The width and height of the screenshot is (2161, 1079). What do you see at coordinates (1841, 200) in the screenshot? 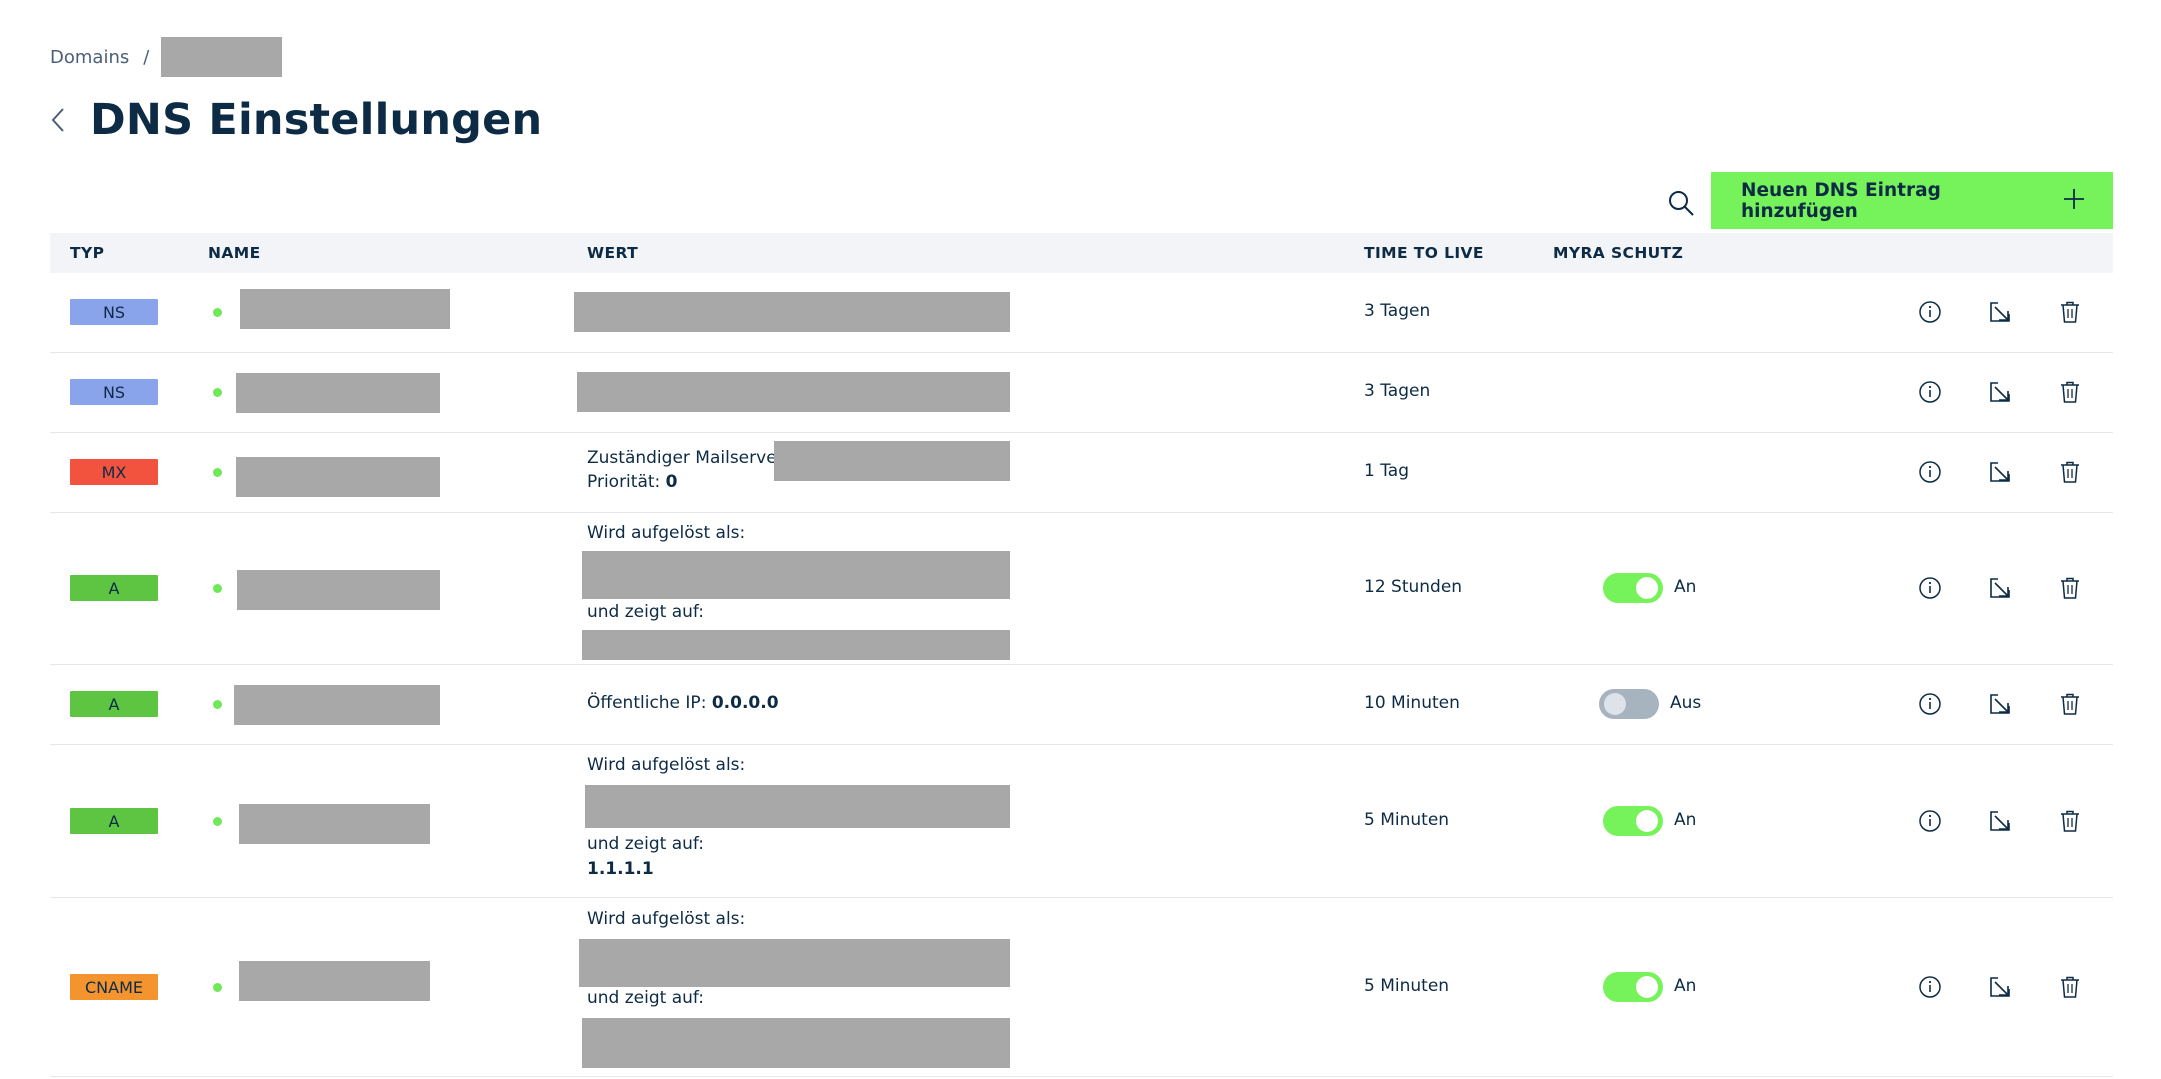
I see `add-dns-entry-label: Neuen DNS Eintrag hinzufügen` at bounding box center [1841, 200].